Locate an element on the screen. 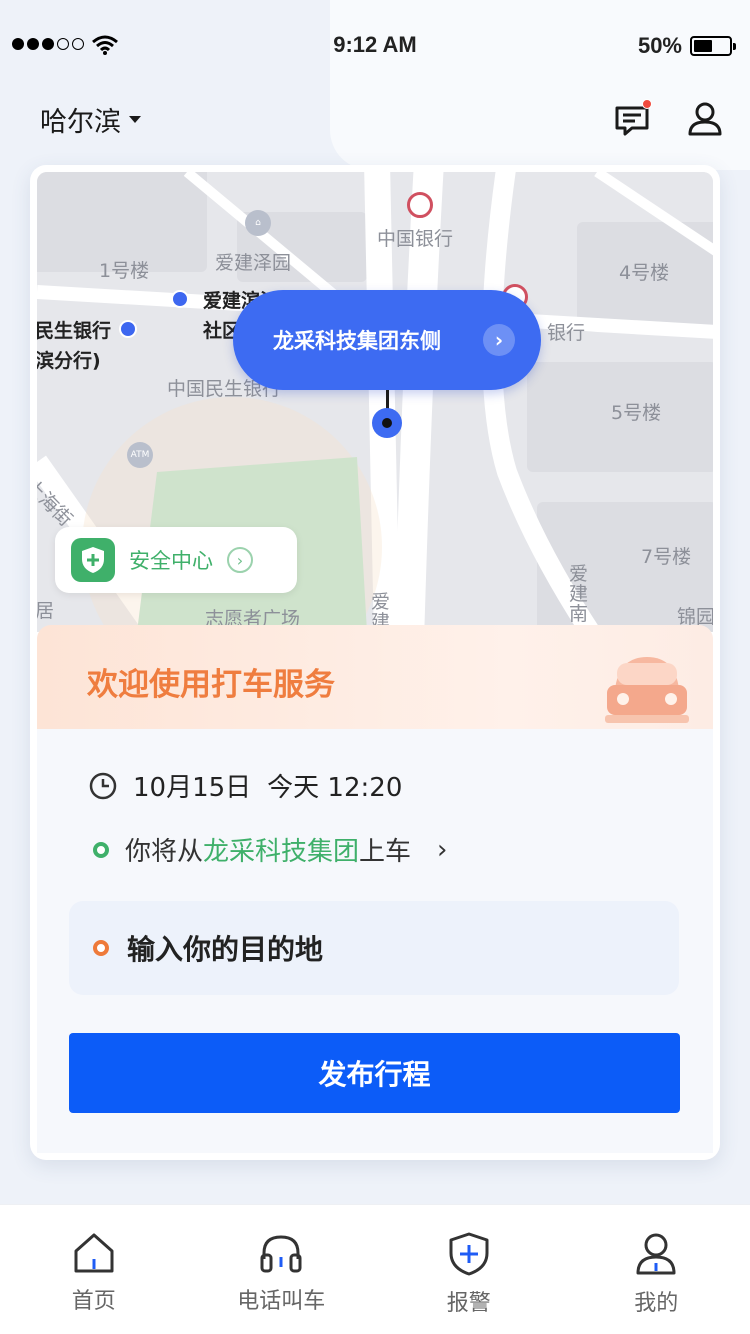 Image resolution: width=750 pixels, height=1334 pixels. destination-input: 输入你的目的地 is located at coordinates (374, 948).